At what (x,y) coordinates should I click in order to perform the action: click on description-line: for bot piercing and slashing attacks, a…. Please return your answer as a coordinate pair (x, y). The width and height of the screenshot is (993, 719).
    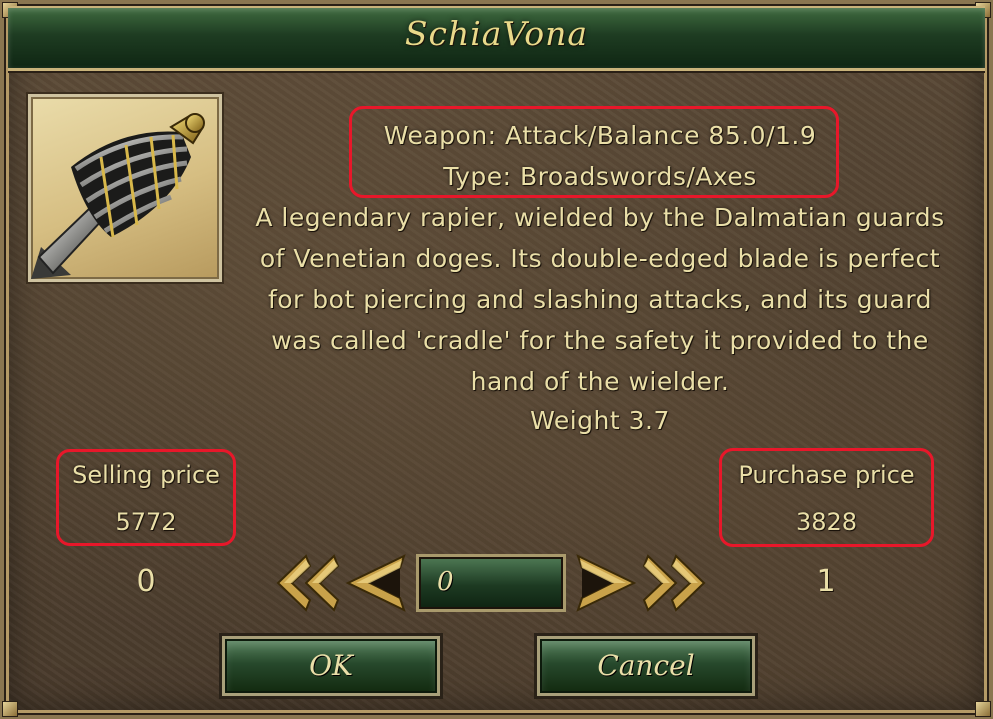
    Looking at the image, I should click on (600, 299).